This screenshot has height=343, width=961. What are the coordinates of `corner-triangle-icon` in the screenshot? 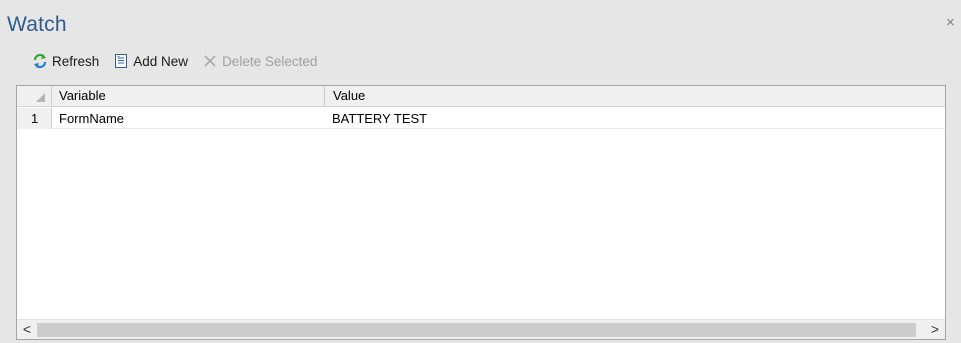 It's located at (40, 97).